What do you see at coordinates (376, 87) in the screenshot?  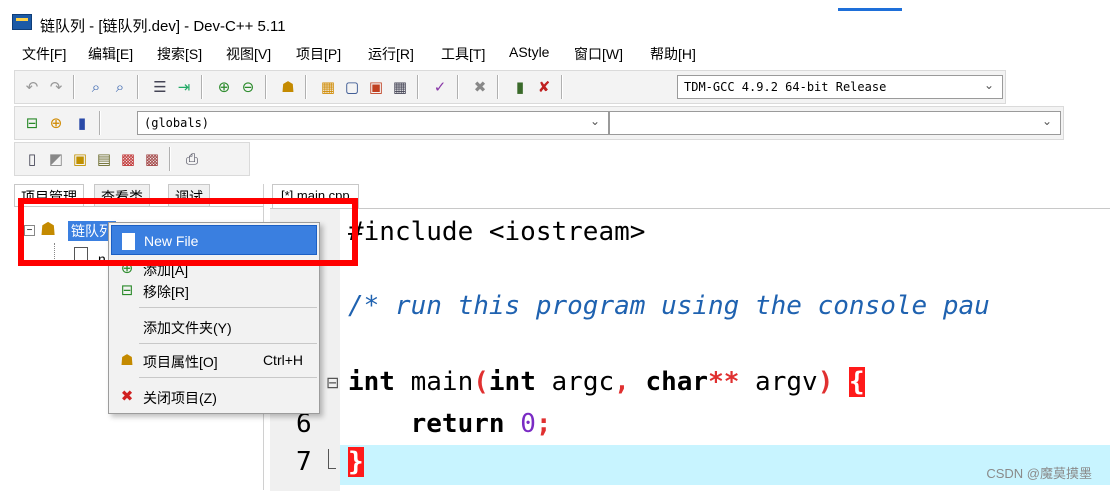 I see `compile-run-icon: ▣` at bounding box center [376, 87].